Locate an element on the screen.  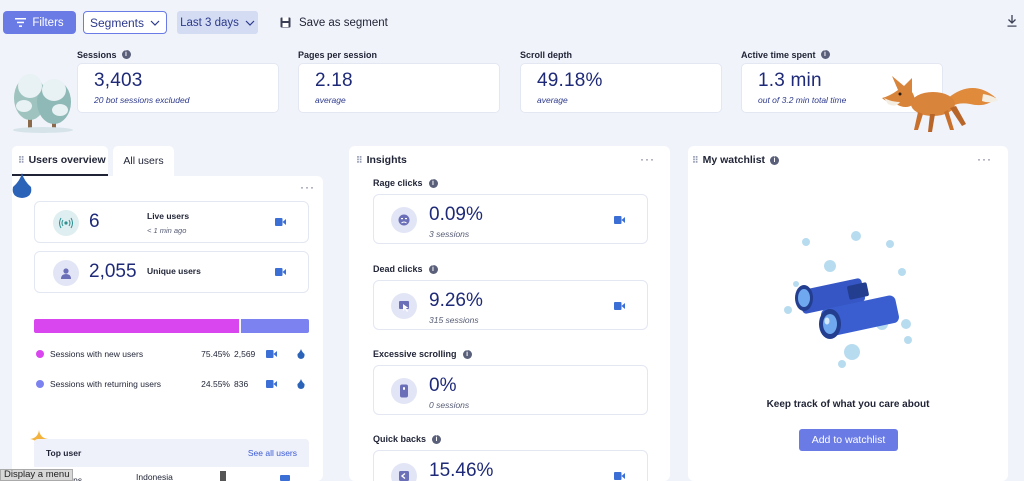
legend-dot is located at coordinates (40, 384).